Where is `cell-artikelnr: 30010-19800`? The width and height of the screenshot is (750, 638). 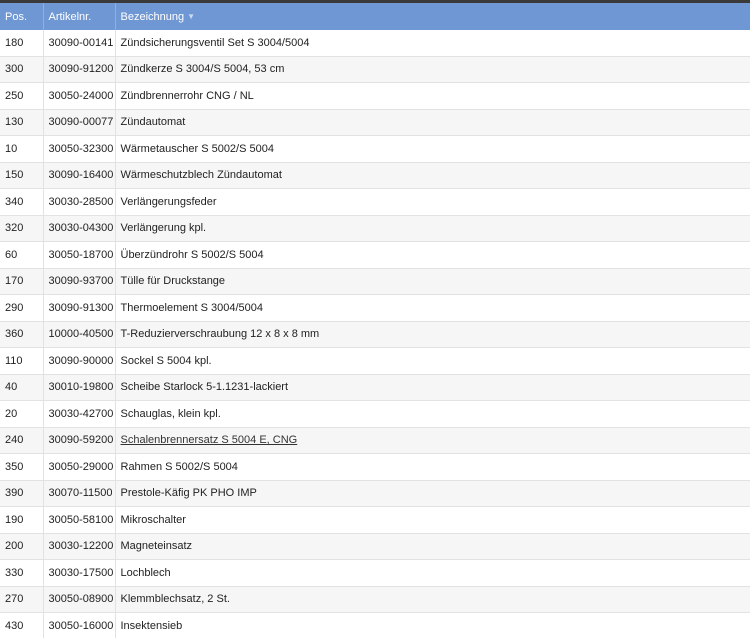
cell-artikelnr: 30010-19800 is located at coordinates (79, 387).